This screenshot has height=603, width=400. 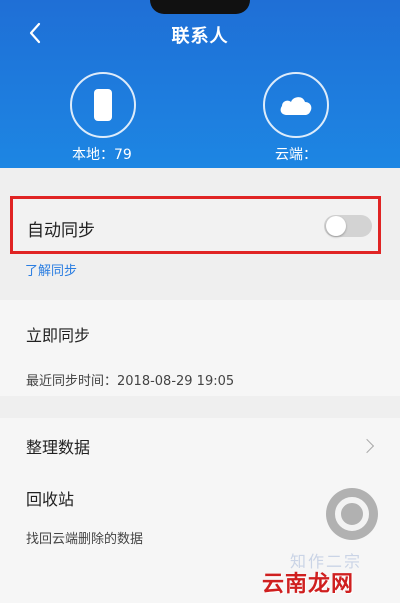 What do you see at coordinates (200, 36) in the screenshot?
I see `page-title: 联系人` at bounding box center [200, 36].